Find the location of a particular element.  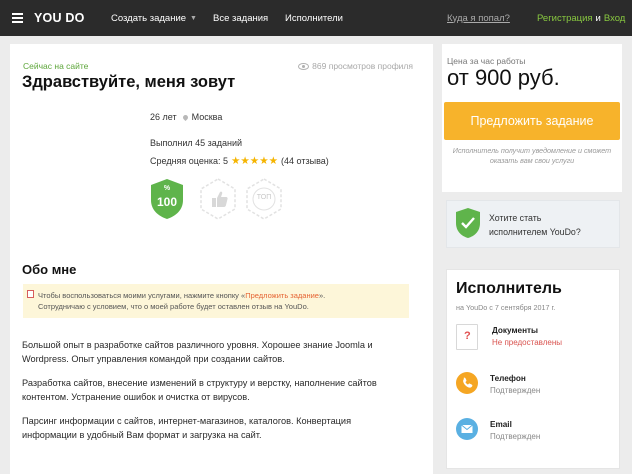

nav-executors: Исполнители is located at coordinates (314, 18).